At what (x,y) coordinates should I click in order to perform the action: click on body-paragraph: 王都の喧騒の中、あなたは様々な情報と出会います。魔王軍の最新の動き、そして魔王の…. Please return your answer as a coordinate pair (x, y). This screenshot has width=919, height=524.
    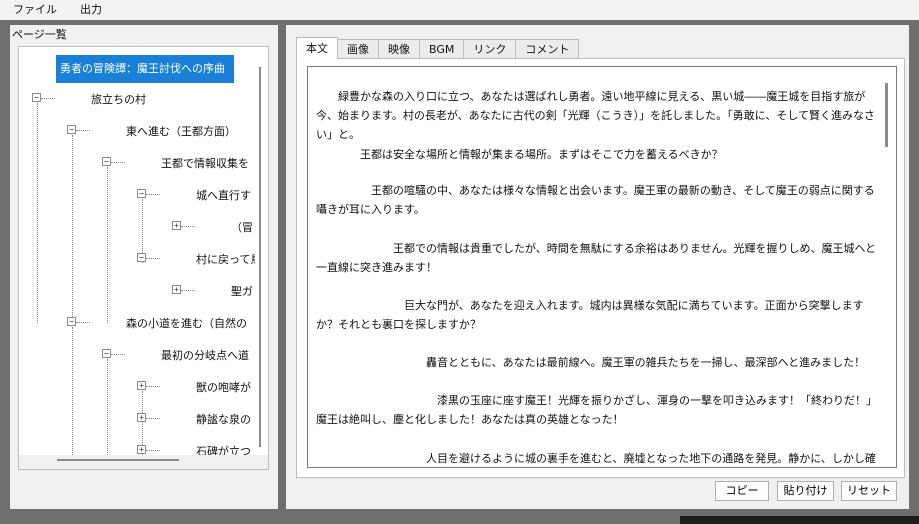
    Looking at the image, I should click on (595, 200).